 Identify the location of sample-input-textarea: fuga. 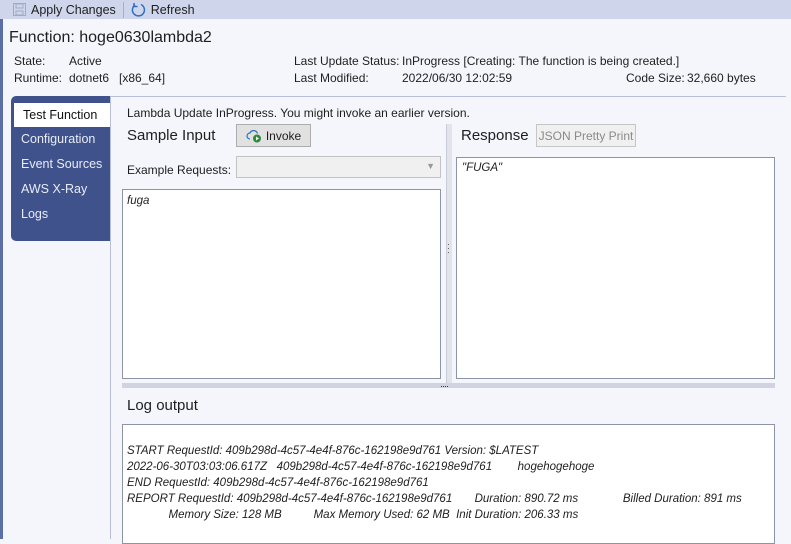
(281, 284).